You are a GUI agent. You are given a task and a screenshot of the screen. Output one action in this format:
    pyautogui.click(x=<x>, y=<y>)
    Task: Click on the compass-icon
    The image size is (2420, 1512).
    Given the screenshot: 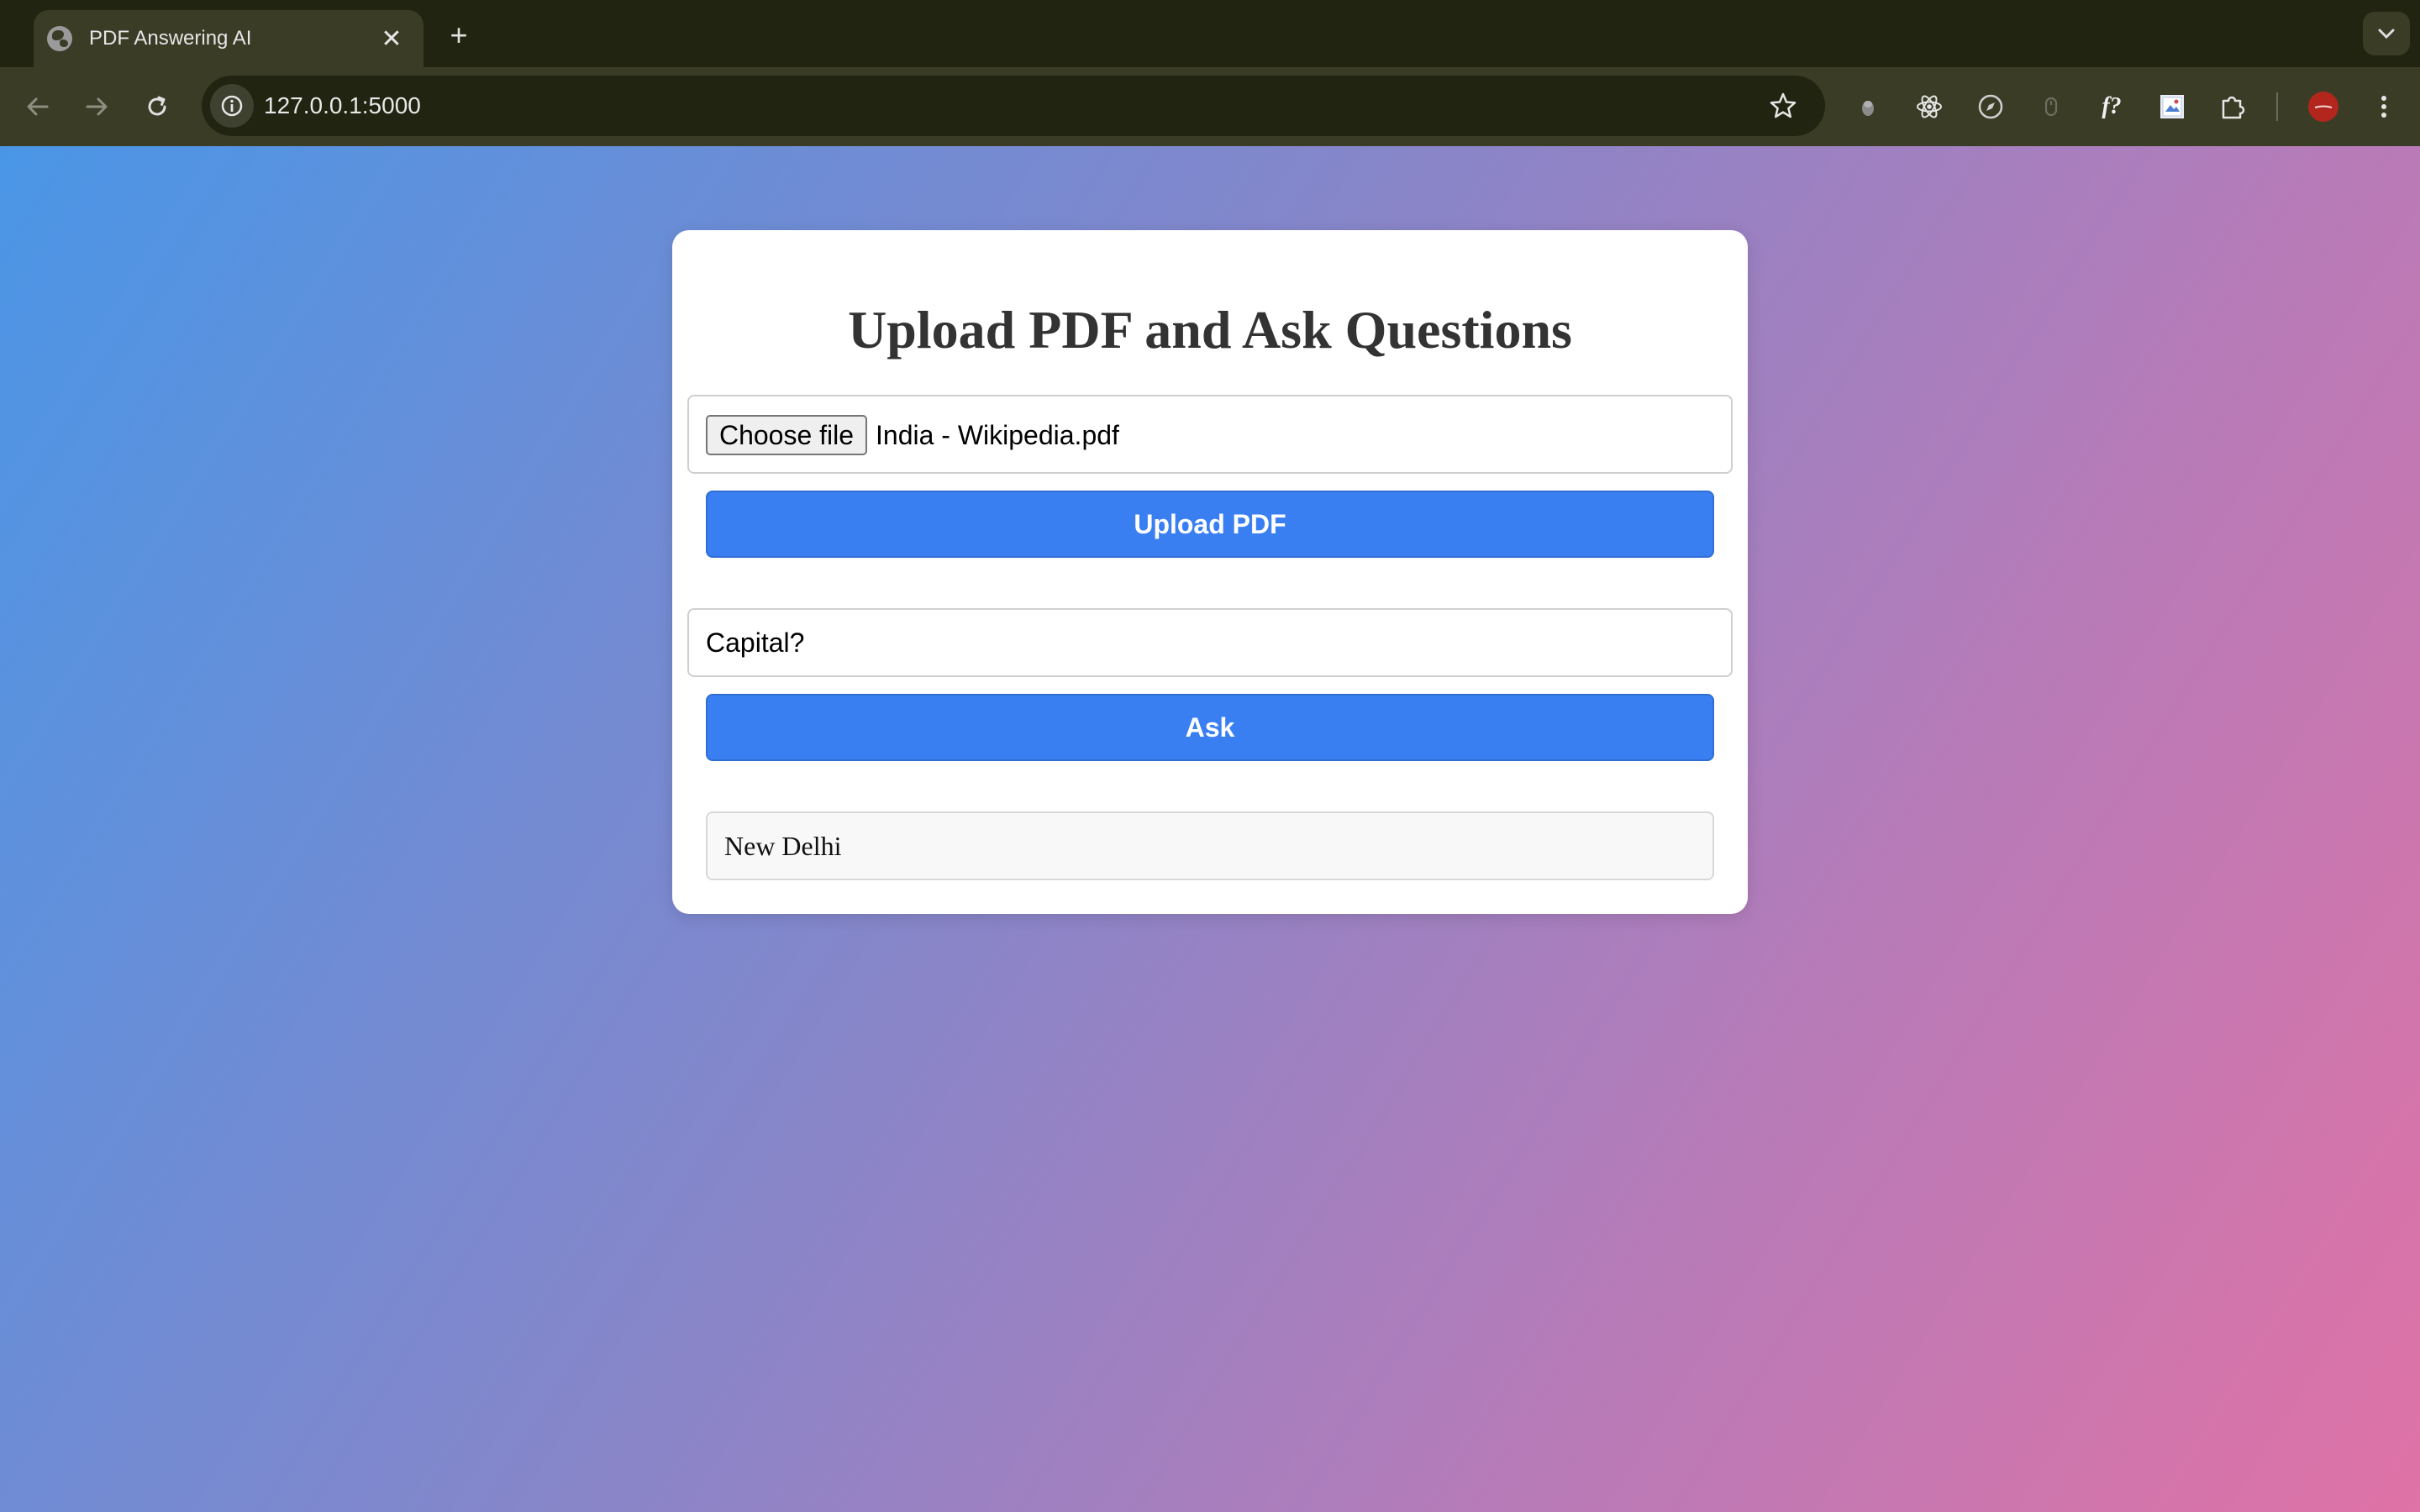 What is the action you would take?
    pyautogui.click(x=1990, y=106)
    